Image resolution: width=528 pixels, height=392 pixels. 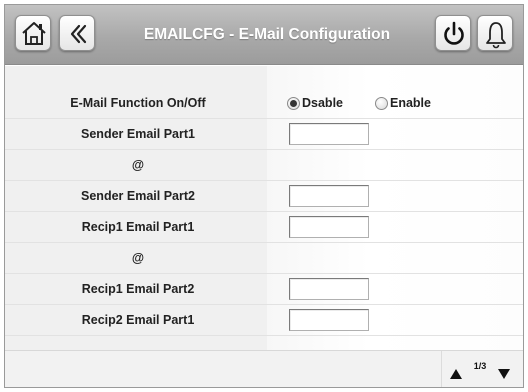 I want to click on email-function-row: E-Mail Function On/Off Dsable Enable, so click(x=264, y=103).